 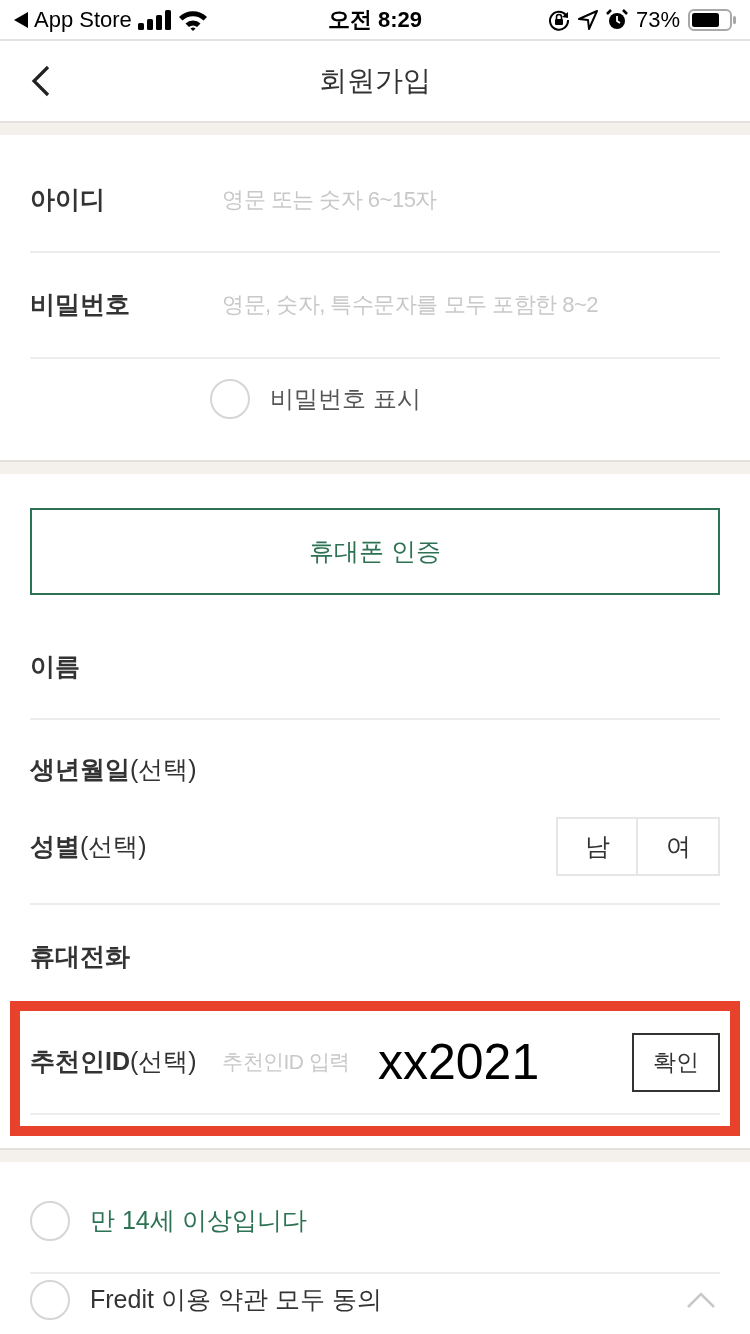 I want to click on rotation-lock-icon, so click(x=558, y=19).